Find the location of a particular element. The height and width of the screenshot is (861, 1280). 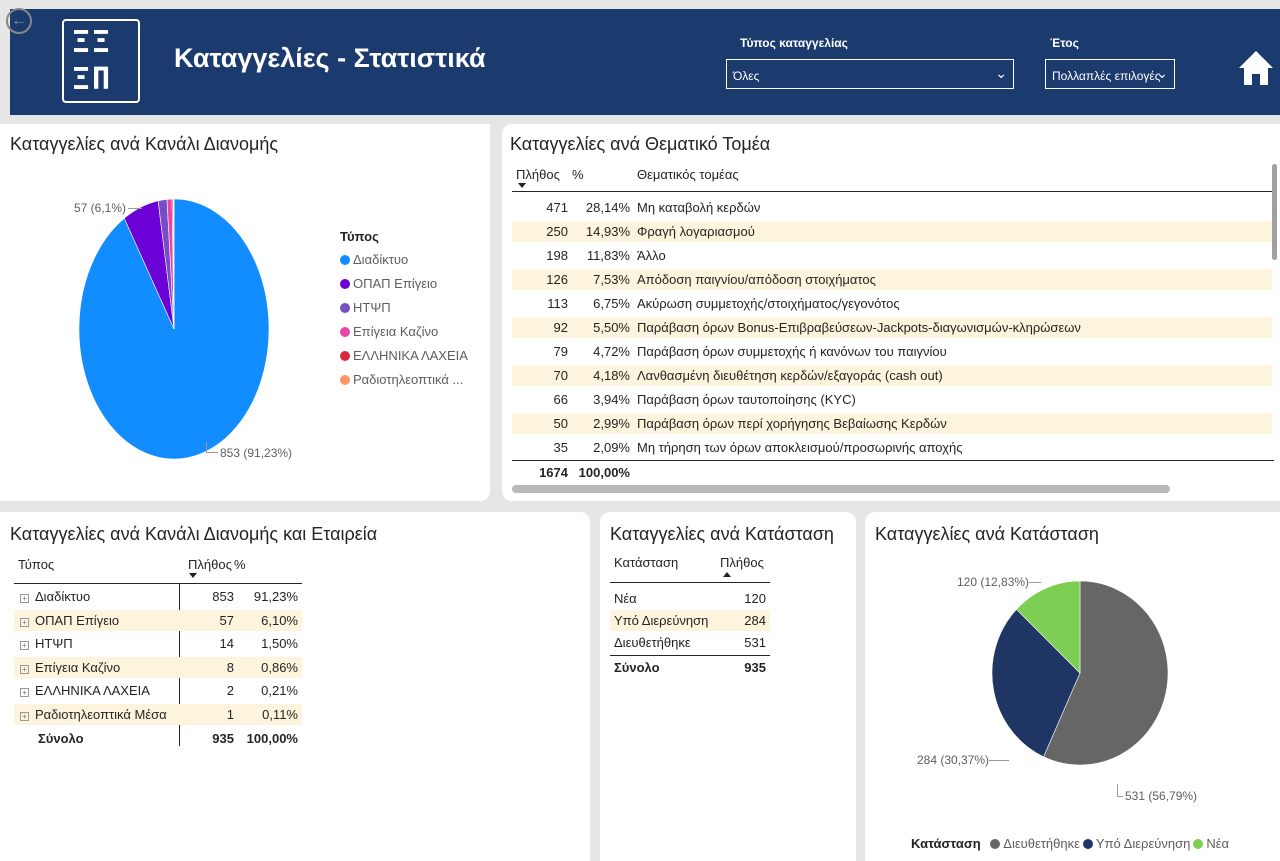

legend-dot-icon is located at coordinates (1198, 844).